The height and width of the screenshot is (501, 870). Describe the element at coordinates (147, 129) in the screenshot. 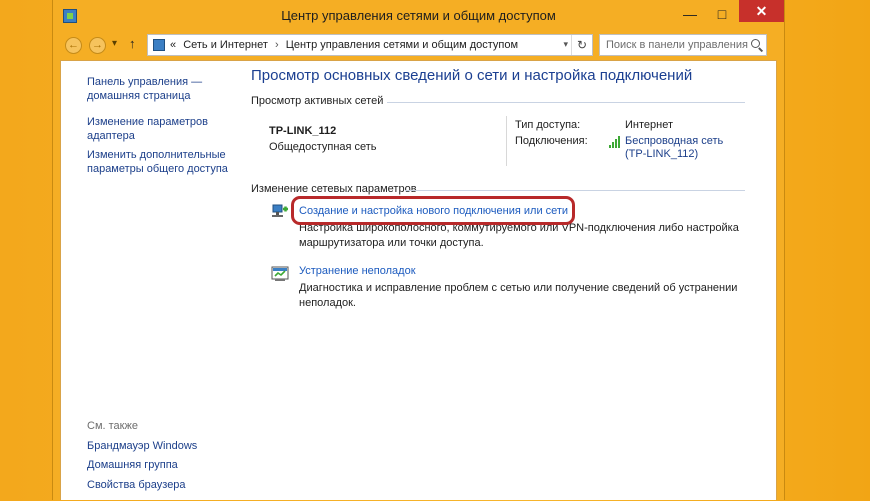

I see `sidebar-link-change-adapter-settings: Изменение параметров адаптера` at that location.